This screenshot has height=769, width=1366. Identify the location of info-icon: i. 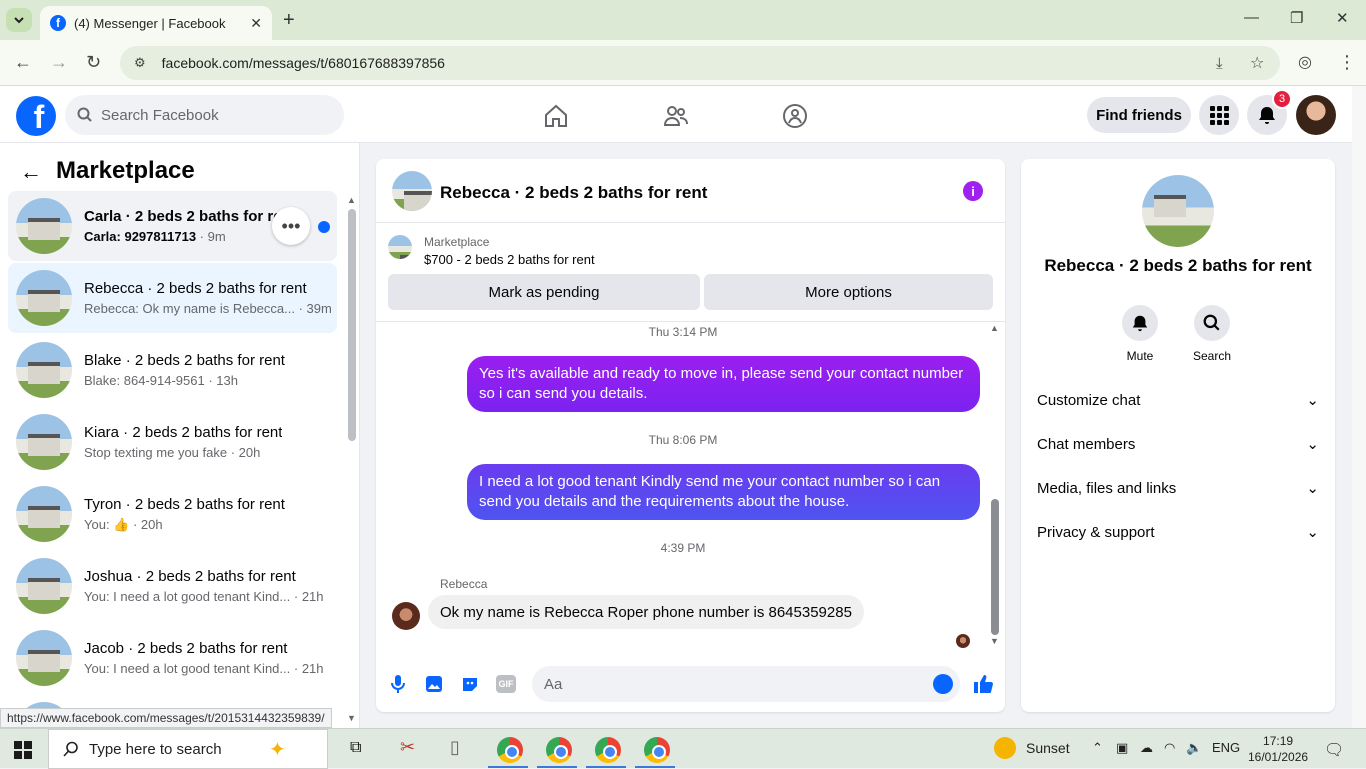
(973, 191).